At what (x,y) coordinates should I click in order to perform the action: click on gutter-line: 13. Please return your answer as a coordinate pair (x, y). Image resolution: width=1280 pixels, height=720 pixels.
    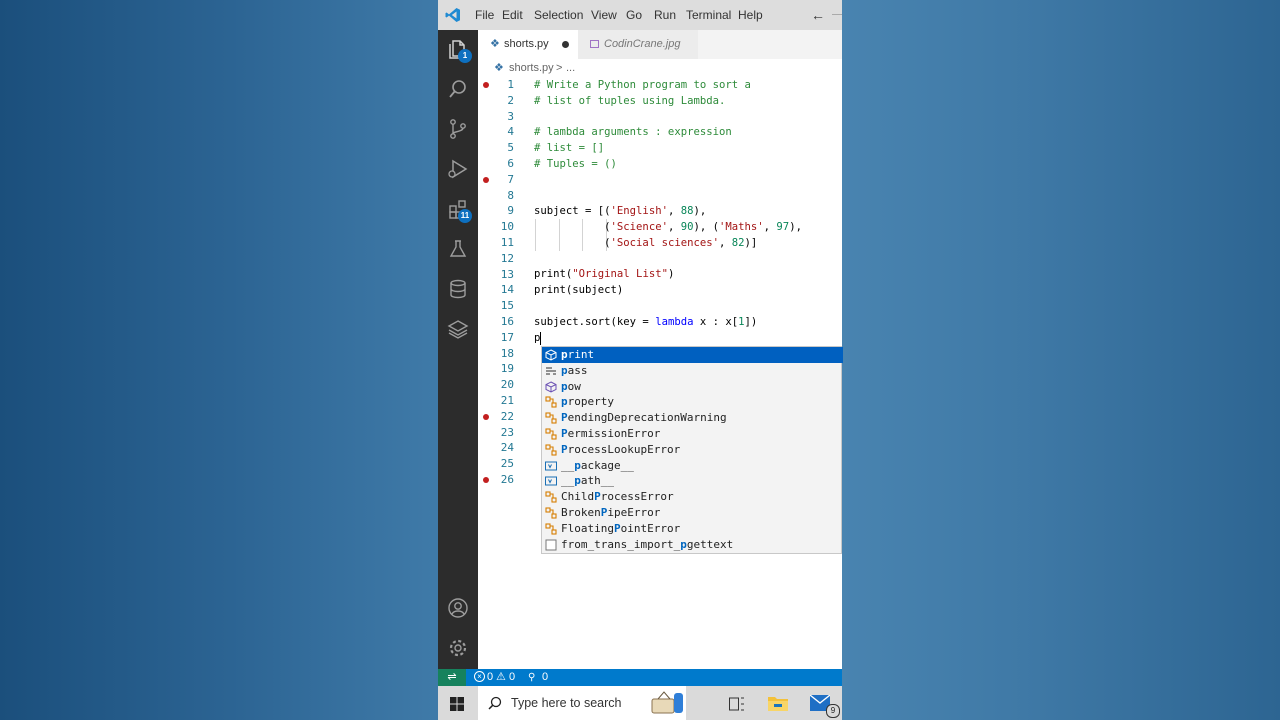
    Looking at the image, I should click on (510, 275).